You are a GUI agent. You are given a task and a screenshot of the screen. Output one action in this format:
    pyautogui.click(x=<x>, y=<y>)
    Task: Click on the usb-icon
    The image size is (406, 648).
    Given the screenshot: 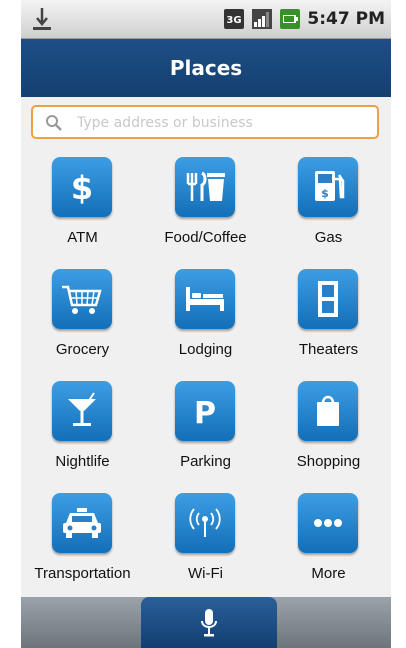 What is the action you would take?
    pyautogui.click(x=42, y=19)
    